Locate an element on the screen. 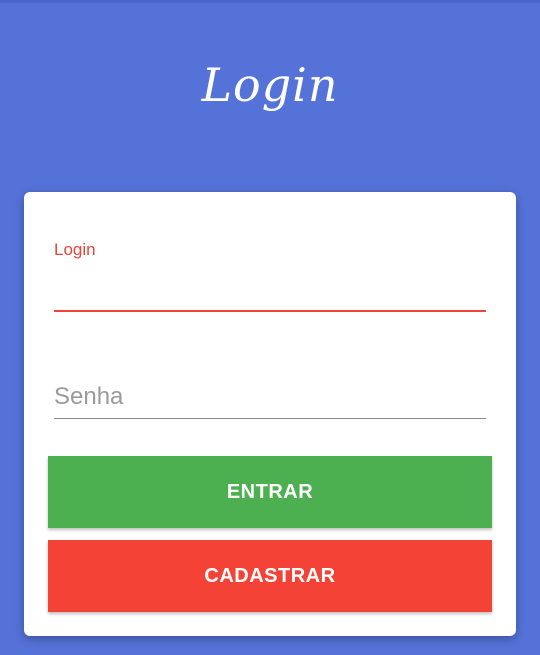  senha-underline is located at coordinates (270, 418).